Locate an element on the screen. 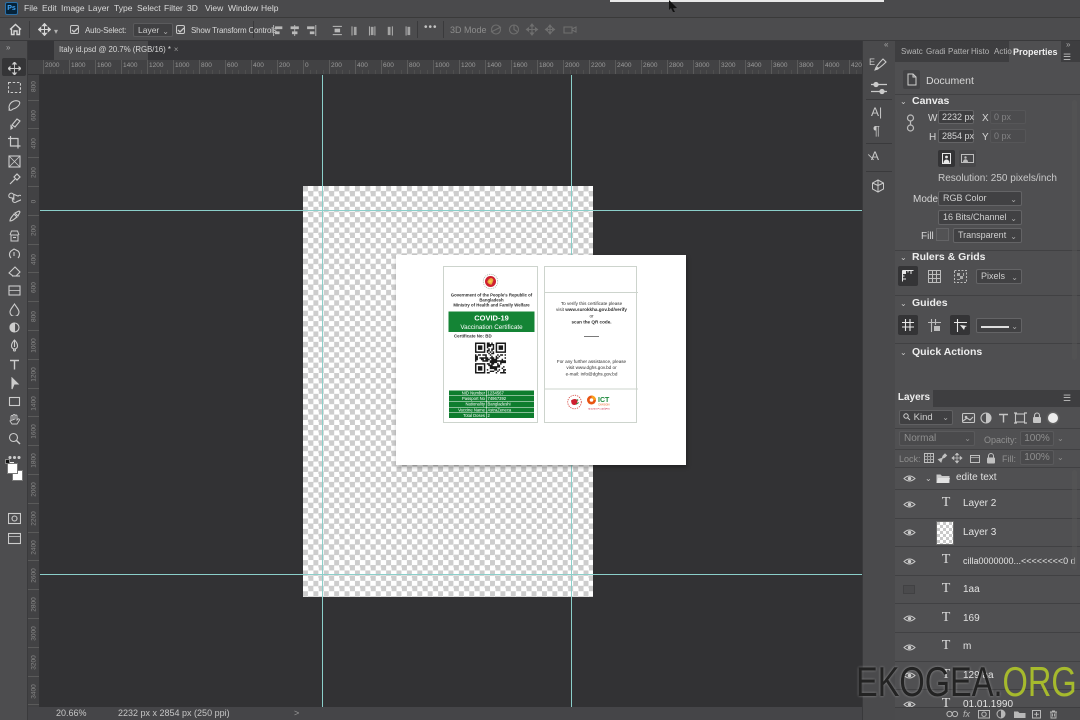  svg-text: বাঙলাদেশ কোমিশন is located at coordinates (598, 409).